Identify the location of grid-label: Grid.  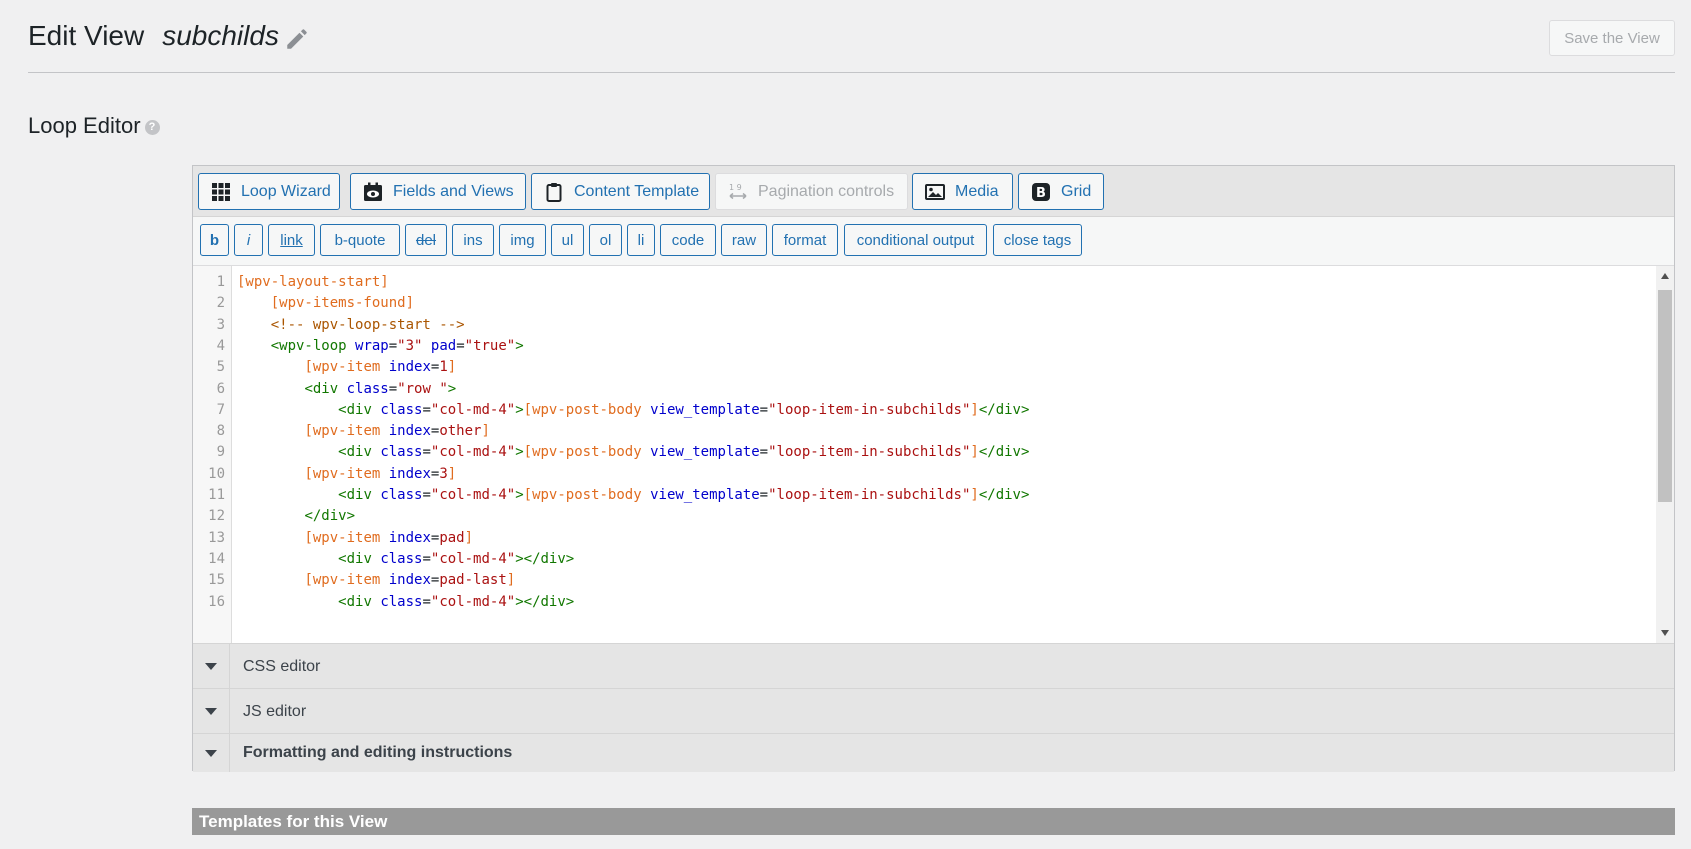
(1076, 191).